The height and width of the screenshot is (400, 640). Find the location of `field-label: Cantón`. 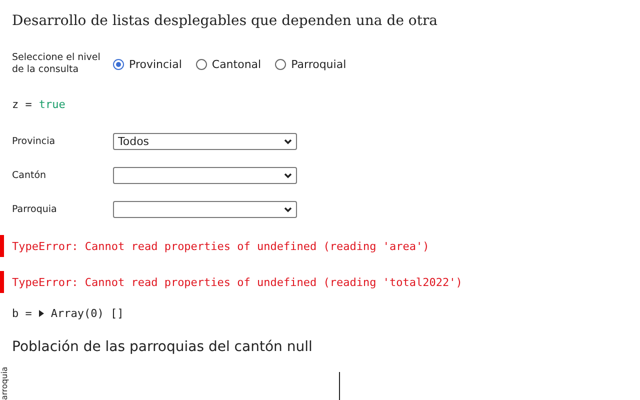

field-label: Cantón is located at coordinates (30, 176).